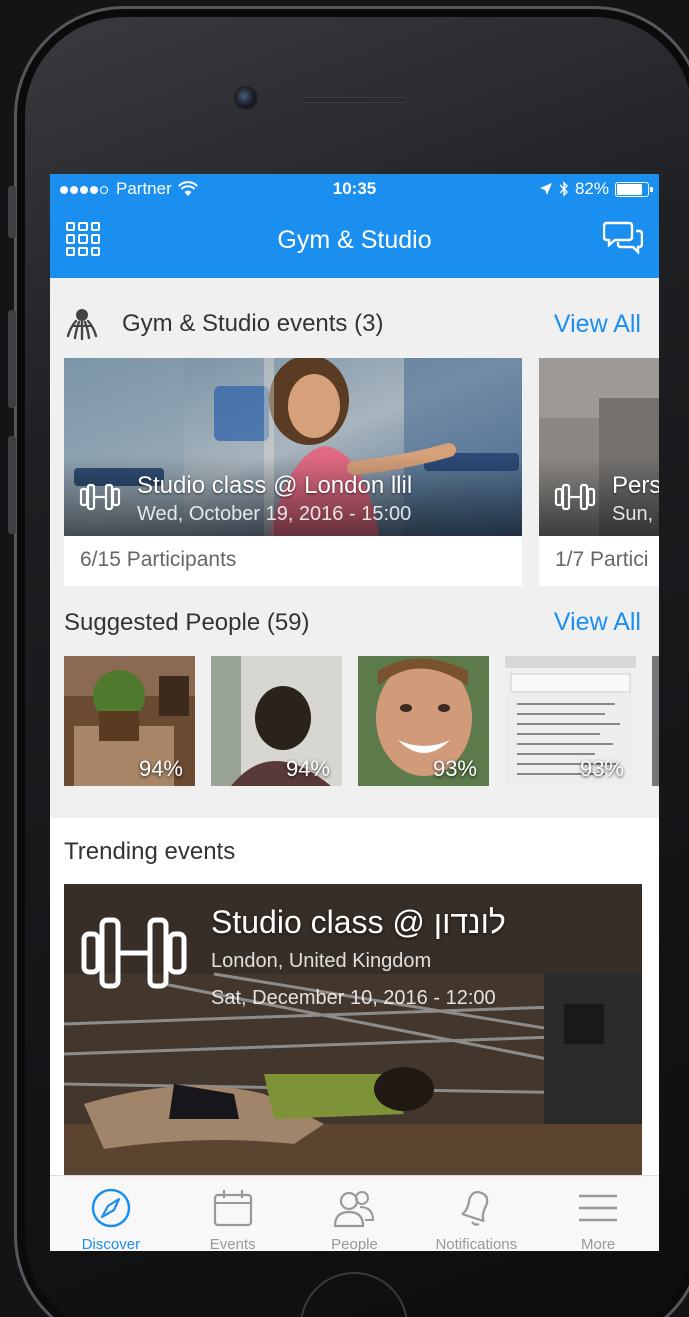 This screenshot has height=1317, width=689. I want to click on tab-events: Events, so click(233, 1213).